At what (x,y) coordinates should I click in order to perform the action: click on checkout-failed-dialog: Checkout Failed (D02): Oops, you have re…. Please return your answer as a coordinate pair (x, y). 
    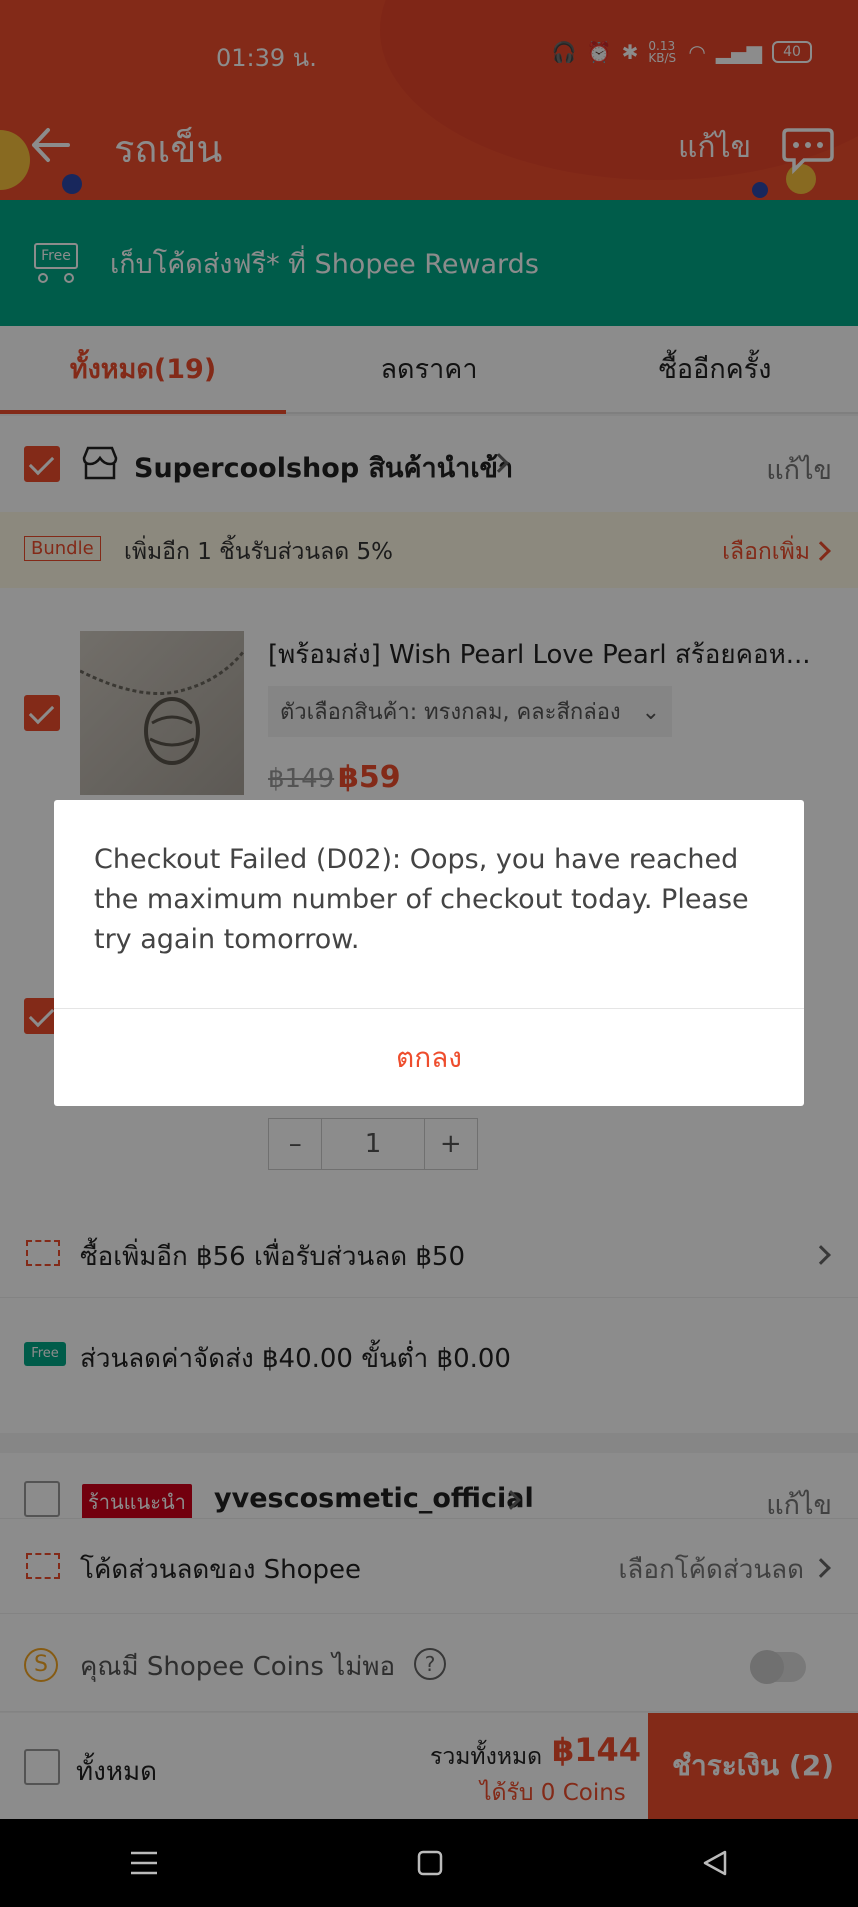
    Looking at the image, I should click on (429, 953).